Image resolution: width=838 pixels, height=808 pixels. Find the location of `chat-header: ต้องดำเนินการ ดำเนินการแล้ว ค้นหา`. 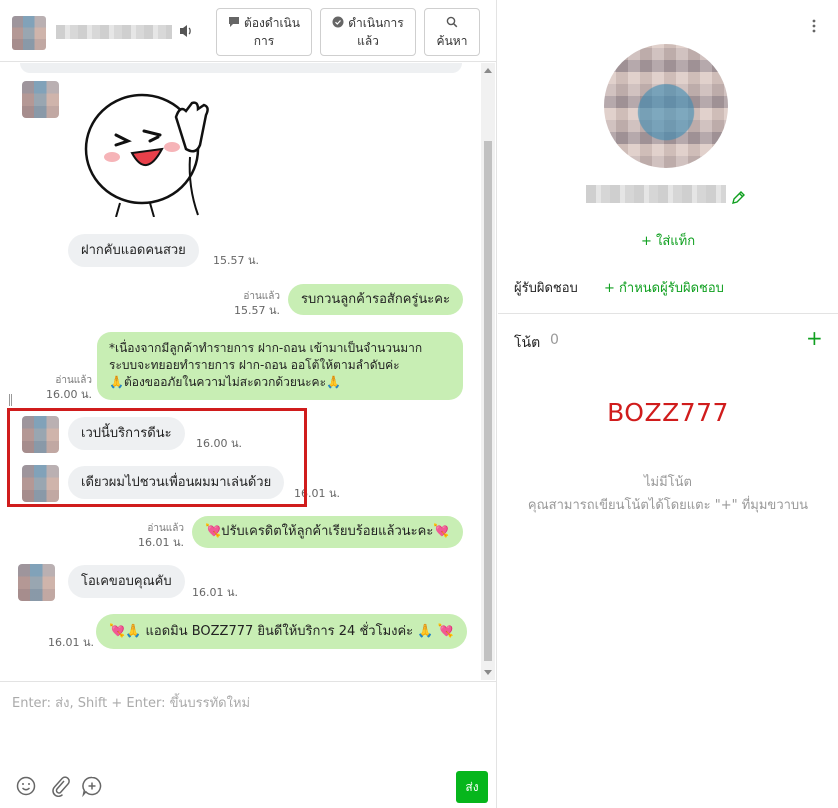

chat-header: ต้องดำเนินการ ดำเนินการแล้ว ค้นหา is located at coordinates (248, 31).